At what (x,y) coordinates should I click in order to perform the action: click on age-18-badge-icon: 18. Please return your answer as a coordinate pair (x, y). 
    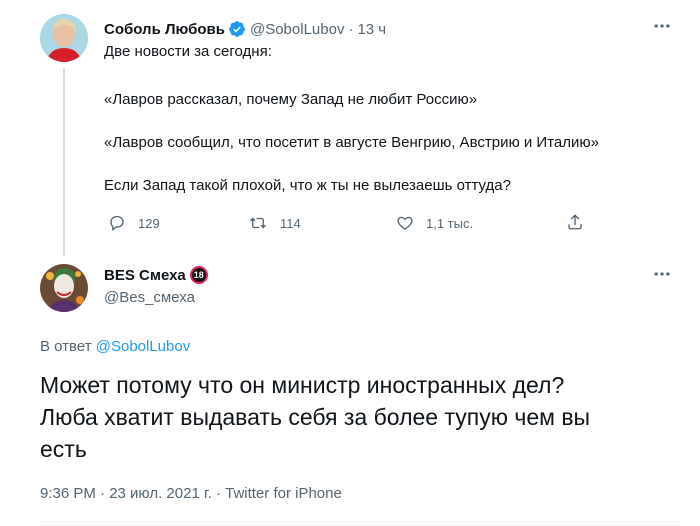
    Looking at the image, I should click on (198, 275).